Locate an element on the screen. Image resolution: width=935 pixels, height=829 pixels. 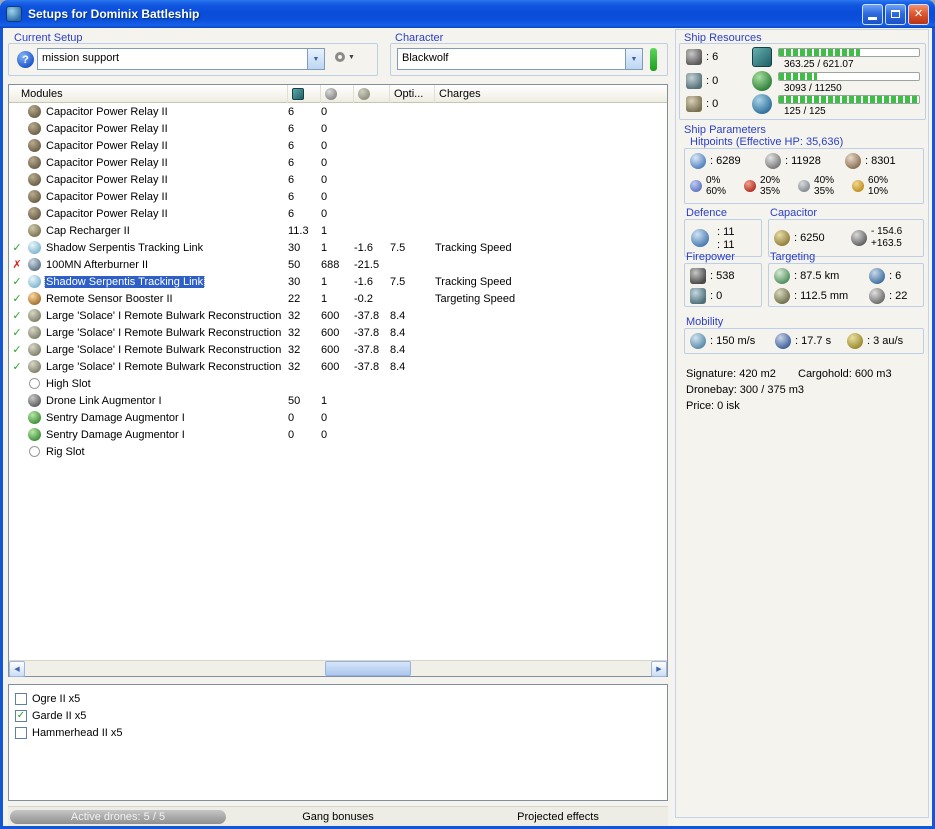
max-targets-icon is located at coordinates (877, 276).